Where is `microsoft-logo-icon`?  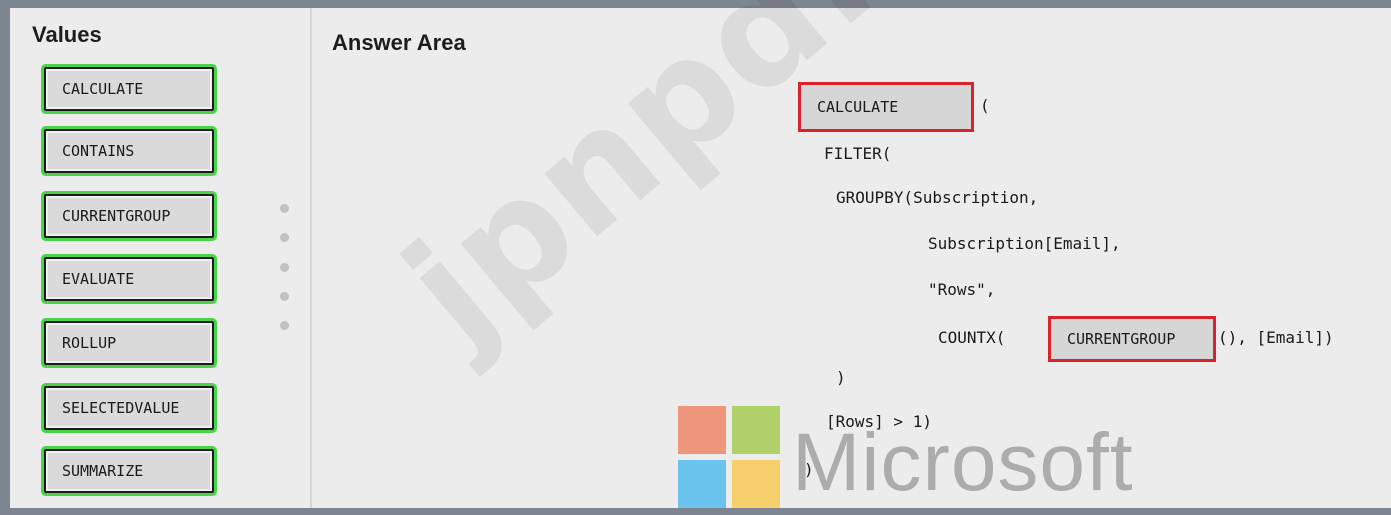
microsoft-logo-icon is located at coordinates (730, 458).